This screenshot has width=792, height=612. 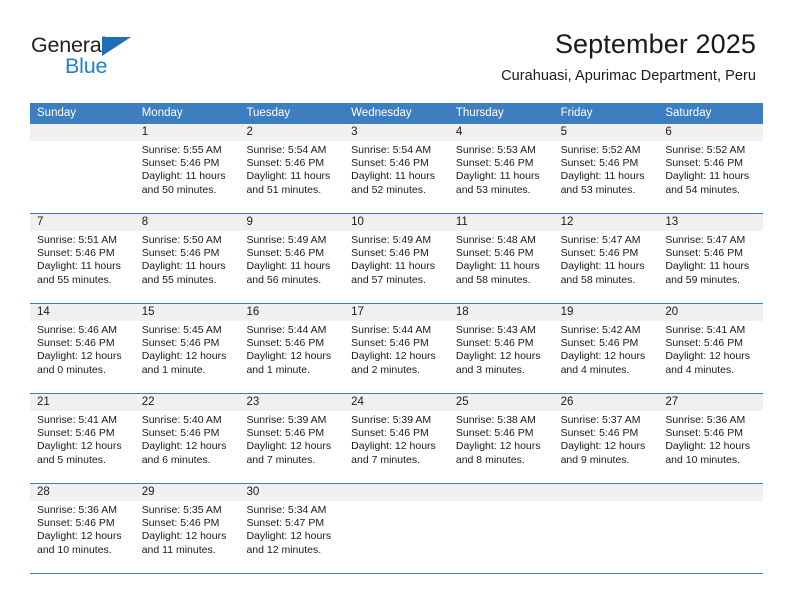 What do you see at coordinates (291, 132) in the screenshot?
I see `day-number-2: 2` at bounding box center [291, 132].